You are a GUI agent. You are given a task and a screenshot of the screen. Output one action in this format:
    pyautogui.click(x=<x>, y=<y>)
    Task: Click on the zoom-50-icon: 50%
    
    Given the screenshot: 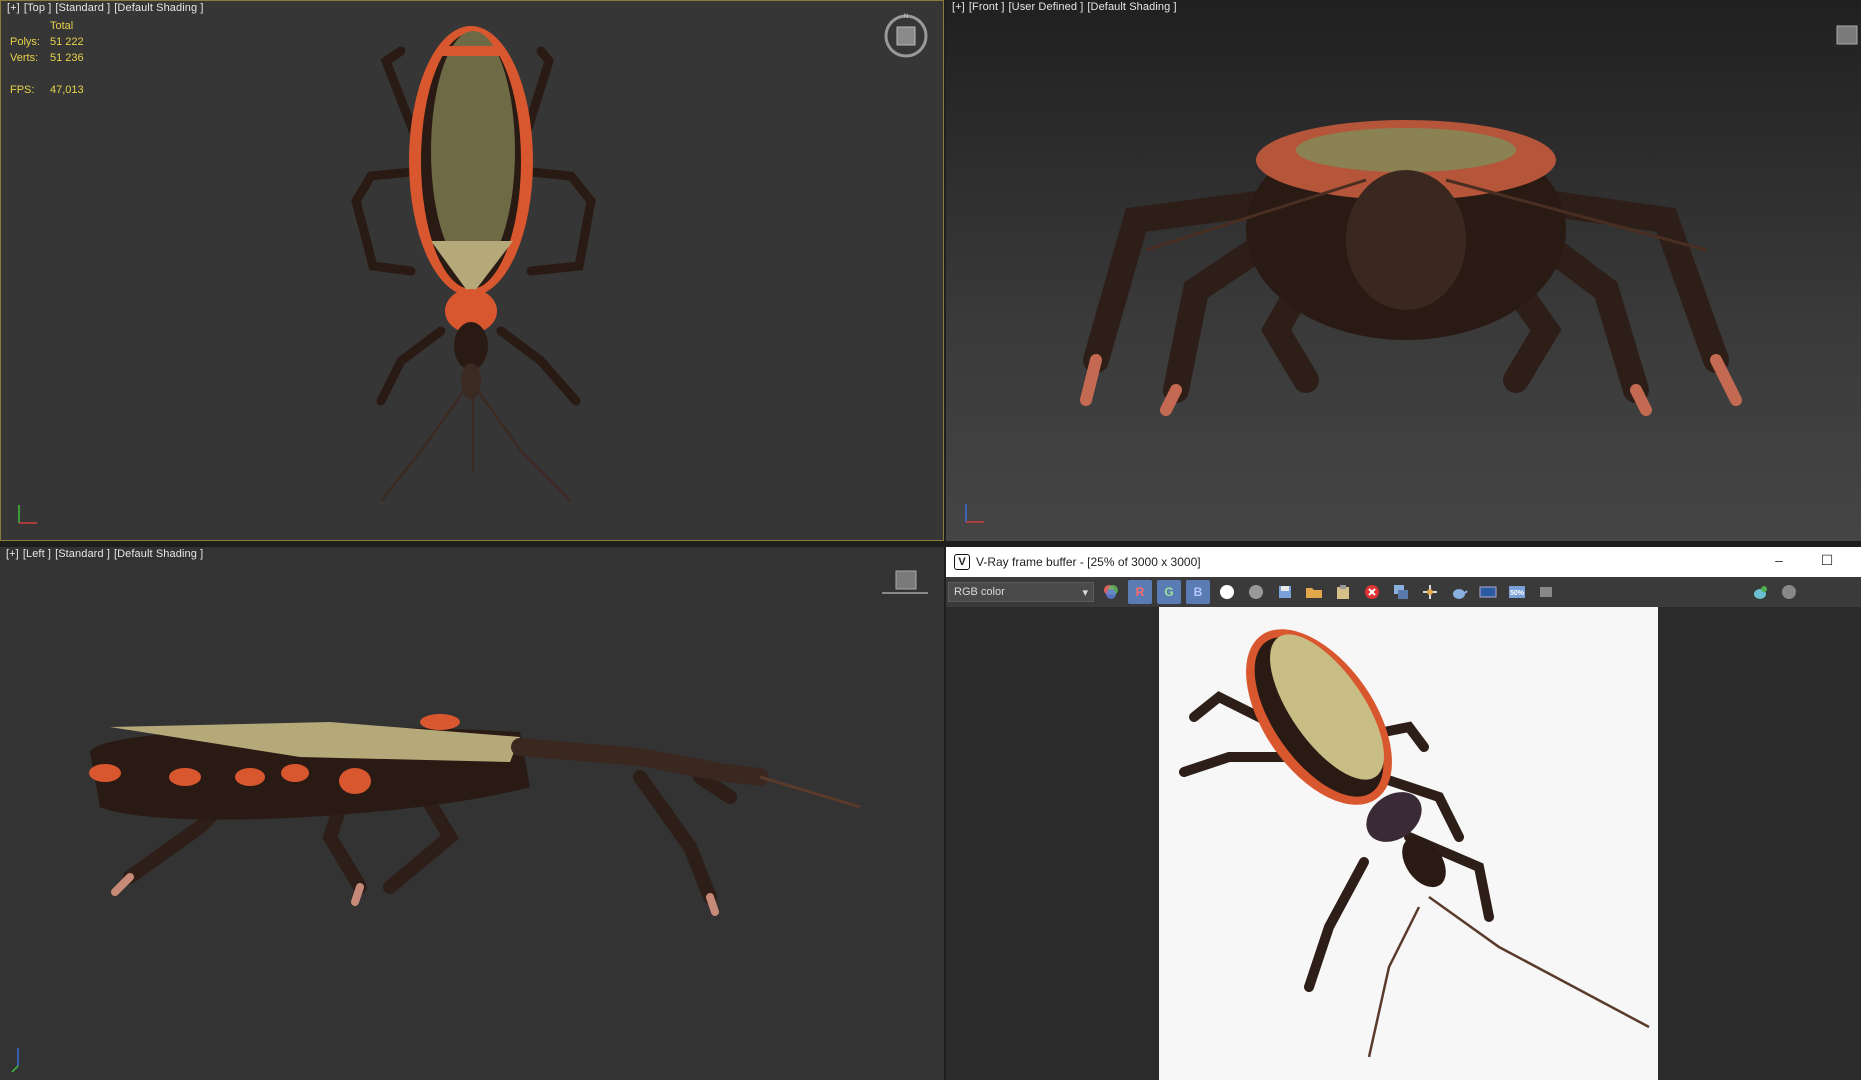 What is the action you would take?
    pyautogui.click(x=1517, y=592)
    